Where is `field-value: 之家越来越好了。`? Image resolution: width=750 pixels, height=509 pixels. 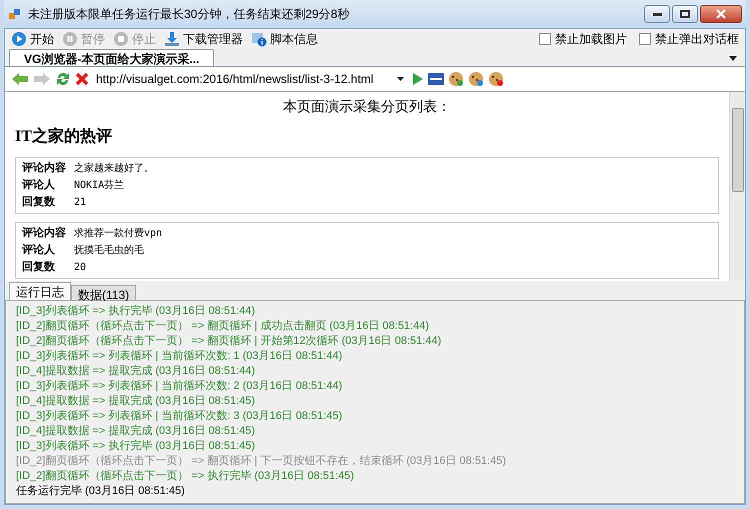
field-value: 之家越来越好了。 is located at coordinates (114, 169).